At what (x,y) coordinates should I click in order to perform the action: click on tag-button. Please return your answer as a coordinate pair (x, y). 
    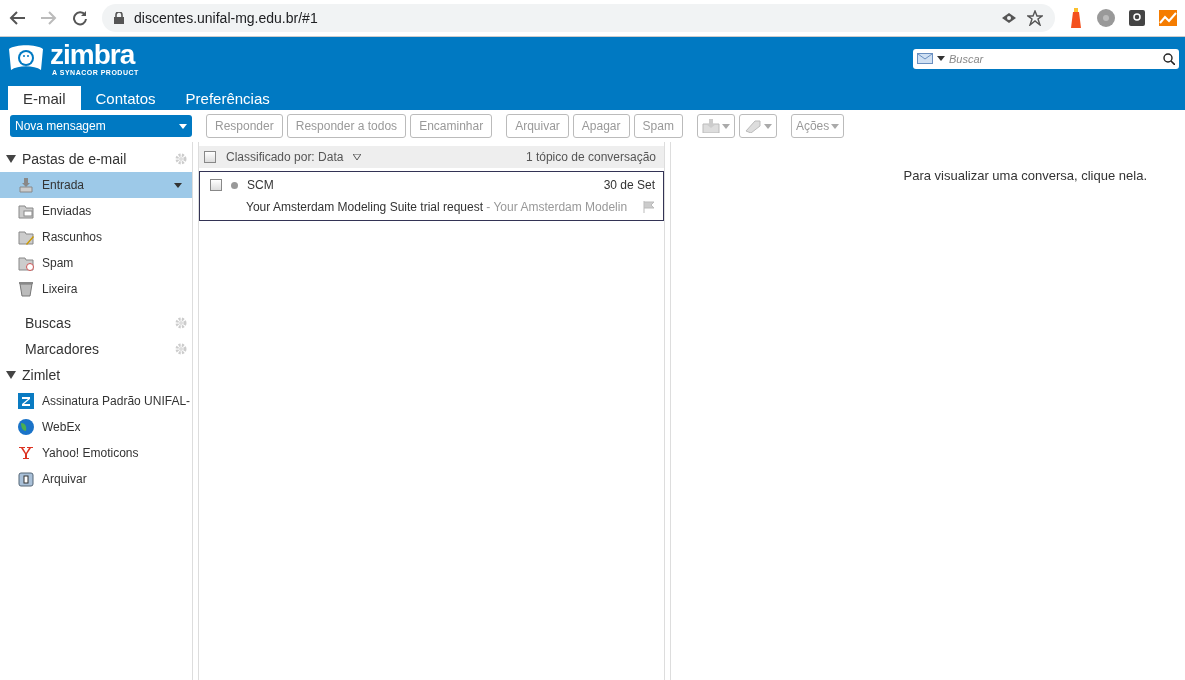
    Looking at the image, I should click on (757, 126).